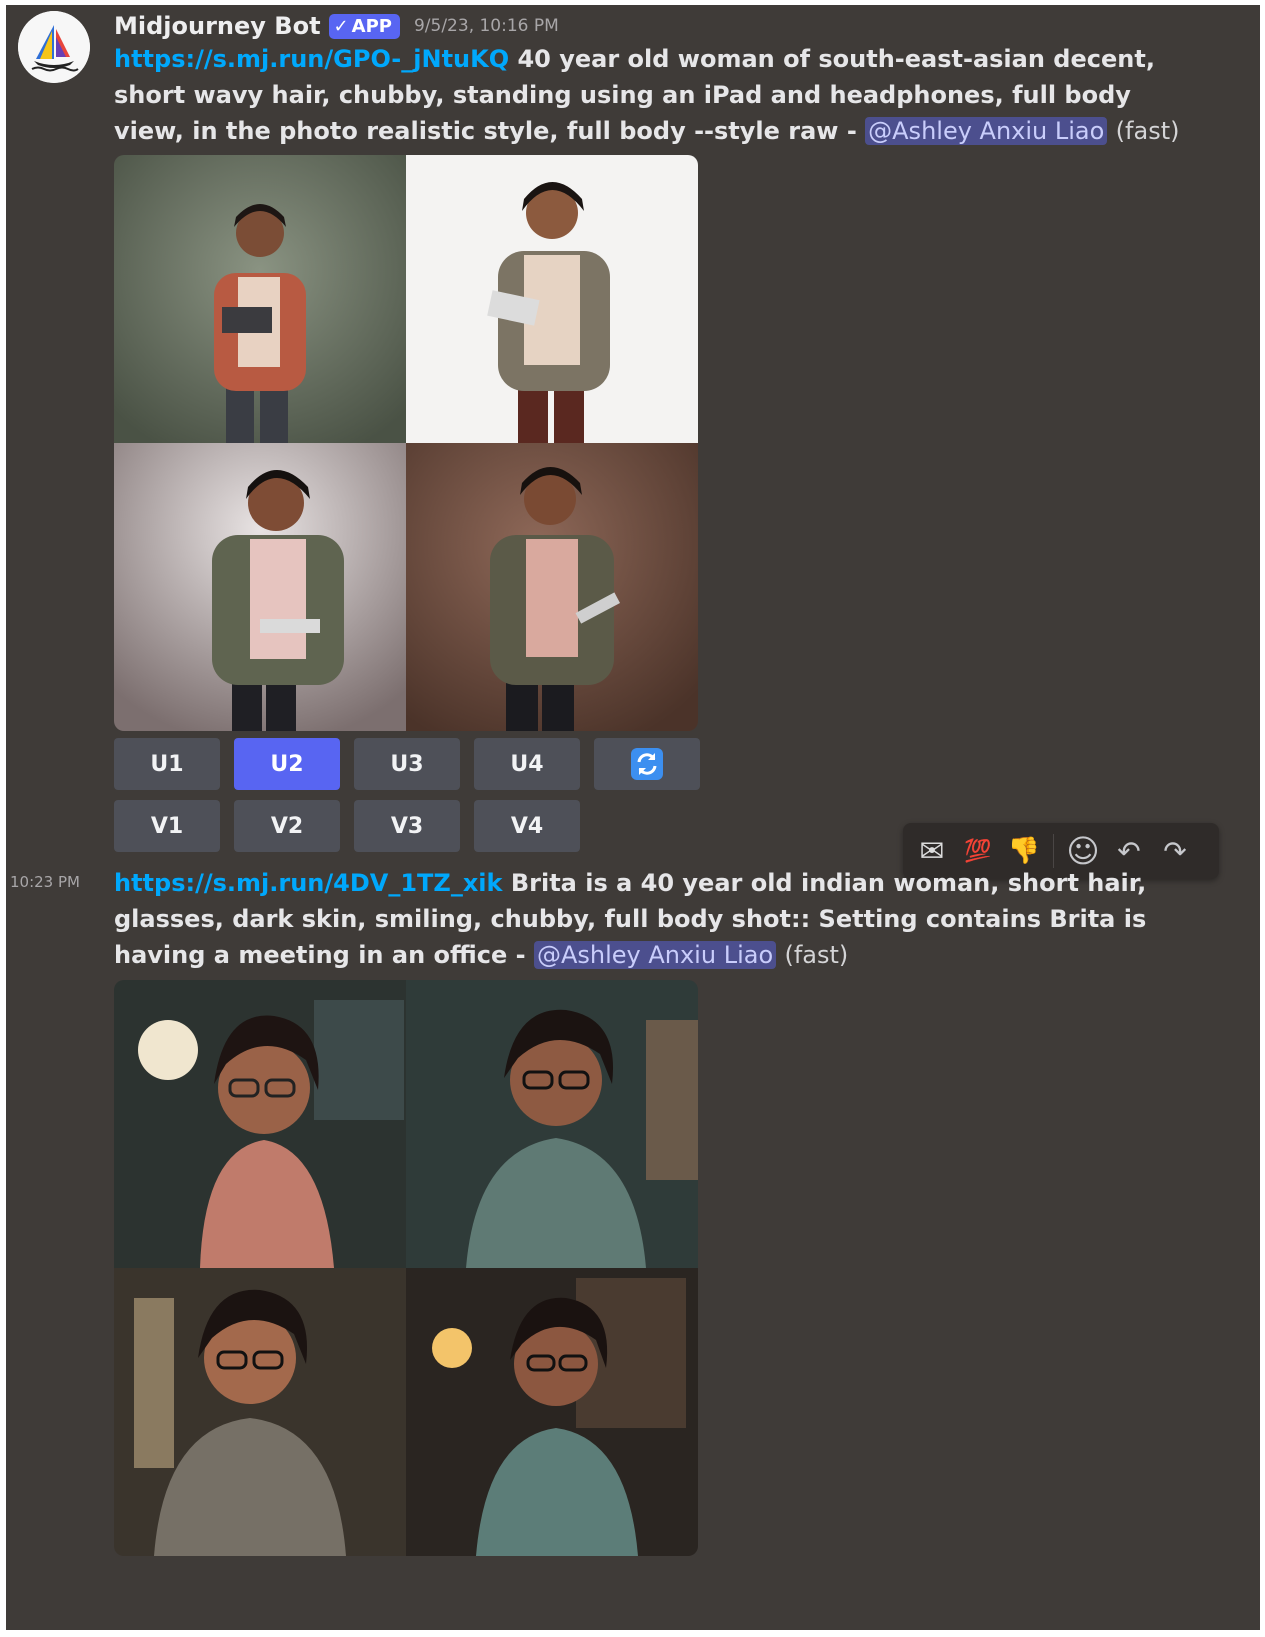  I want to click on toolbar-divider, so click(1053, 851).